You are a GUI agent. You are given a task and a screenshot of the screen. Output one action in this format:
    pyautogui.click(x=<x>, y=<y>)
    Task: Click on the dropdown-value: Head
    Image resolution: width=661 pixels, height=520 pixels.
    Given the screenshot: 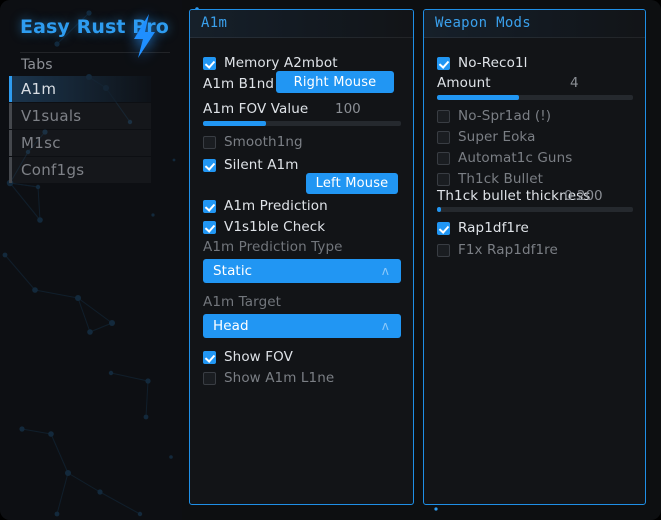 What is the action you would take?
    pyautogui.click(x=231, y=326)
    